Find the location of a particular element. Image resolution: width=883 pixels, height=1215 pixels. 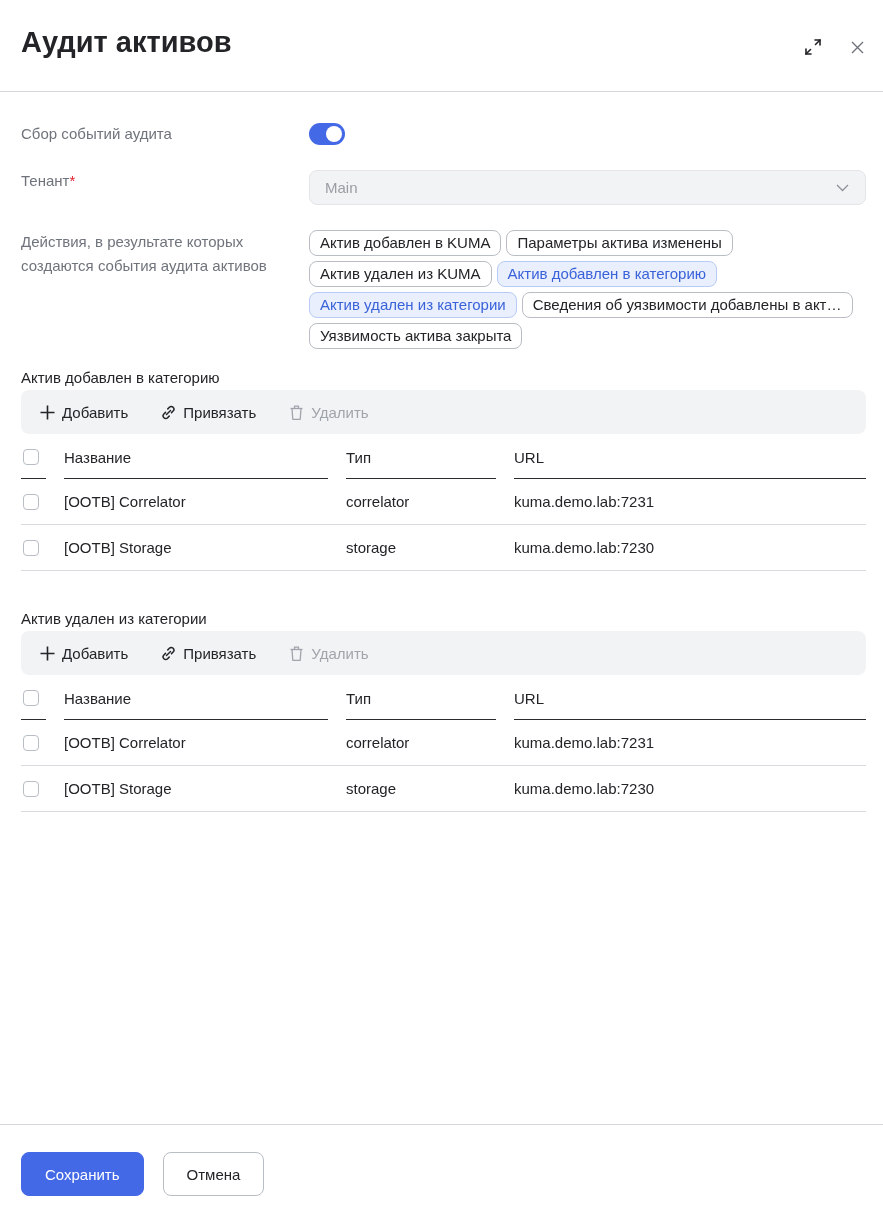

section-title: Актив добавлен в категорию is located at coordinates (121, 378).